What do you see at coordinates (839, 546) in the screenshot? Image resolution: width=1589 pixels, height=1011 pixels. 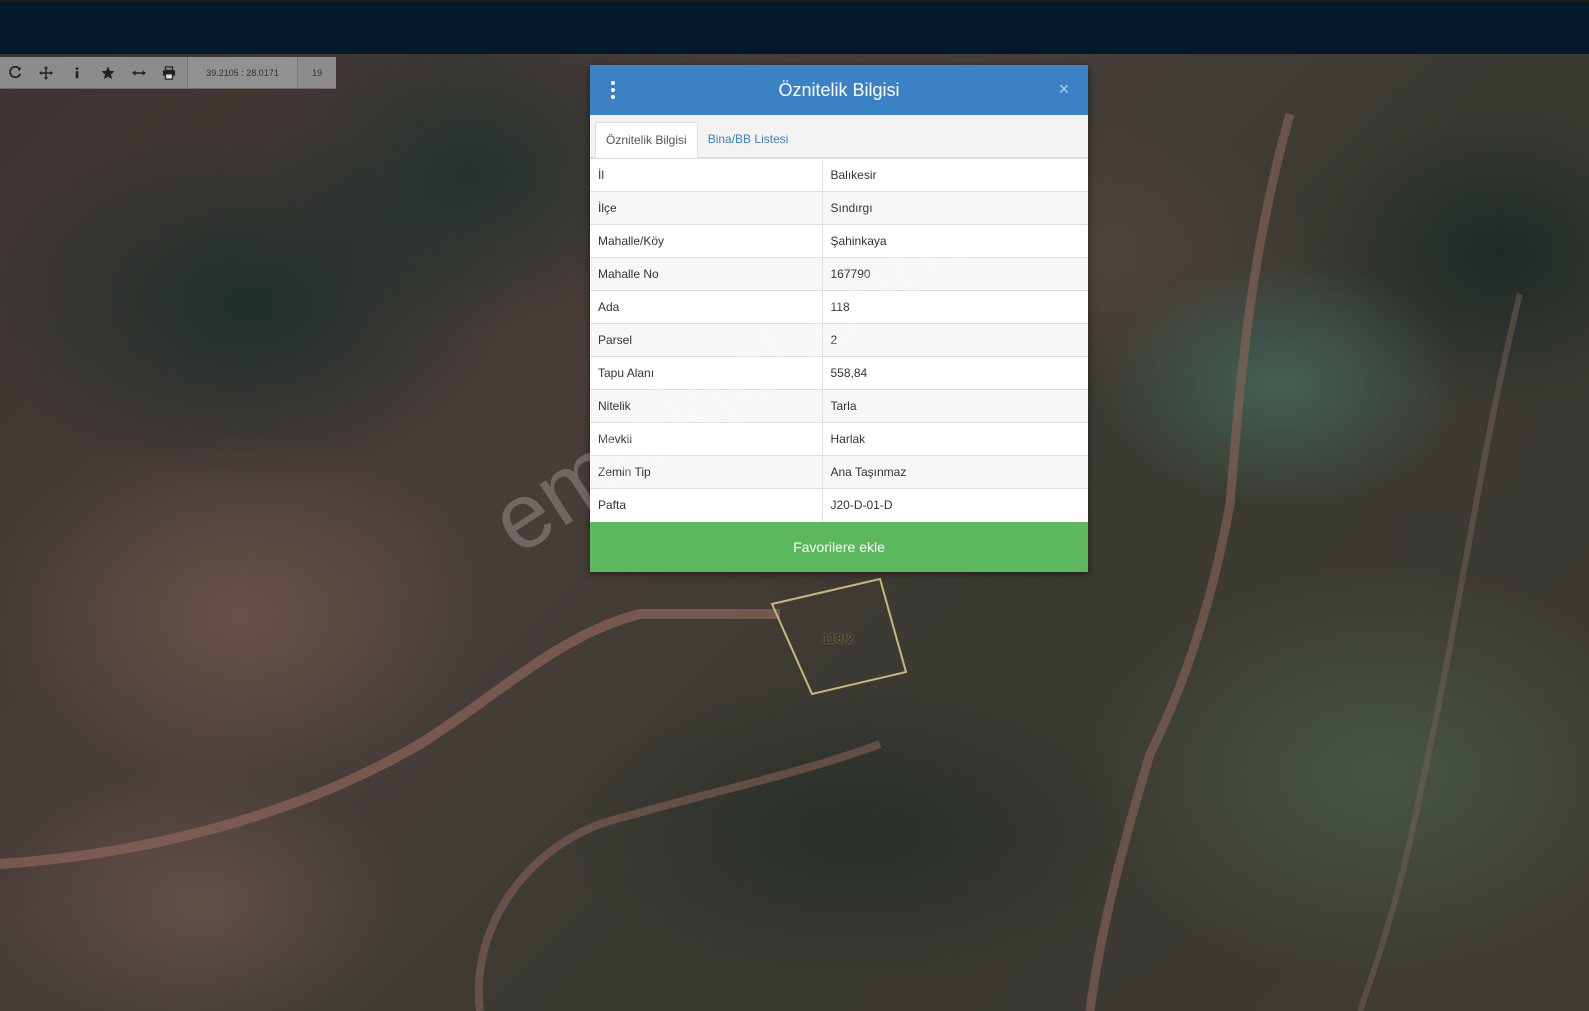 I see `add-to-favorites-button: Favorilere ekle` at bounding box center [839, 546].